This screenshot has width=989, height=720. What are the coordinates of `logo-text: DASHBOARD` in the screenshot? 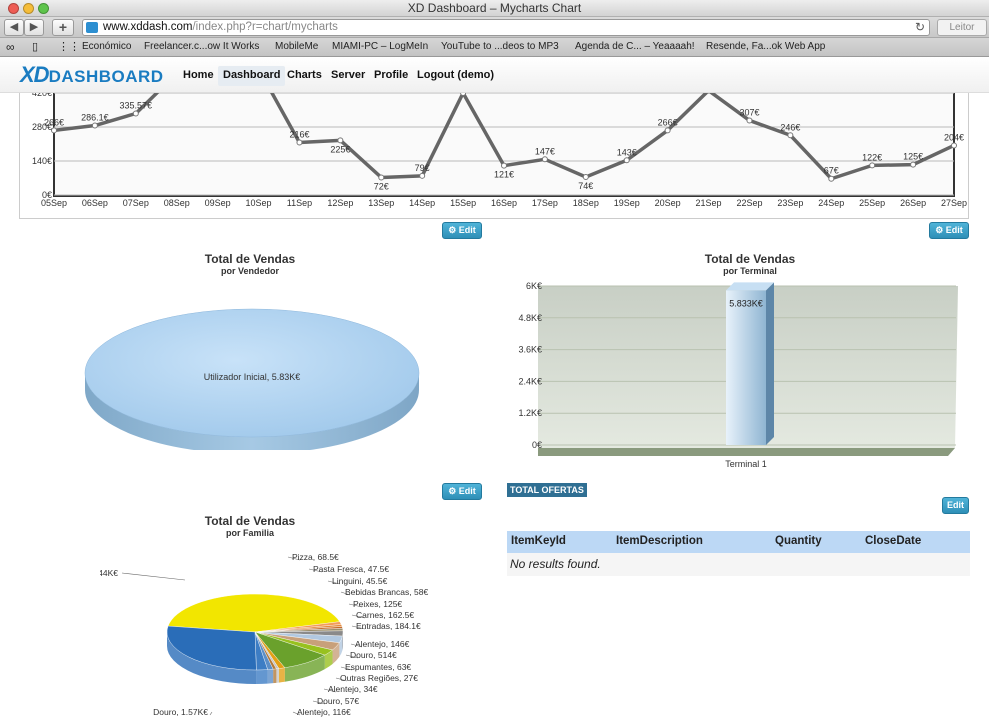 It's located at (106, 76).